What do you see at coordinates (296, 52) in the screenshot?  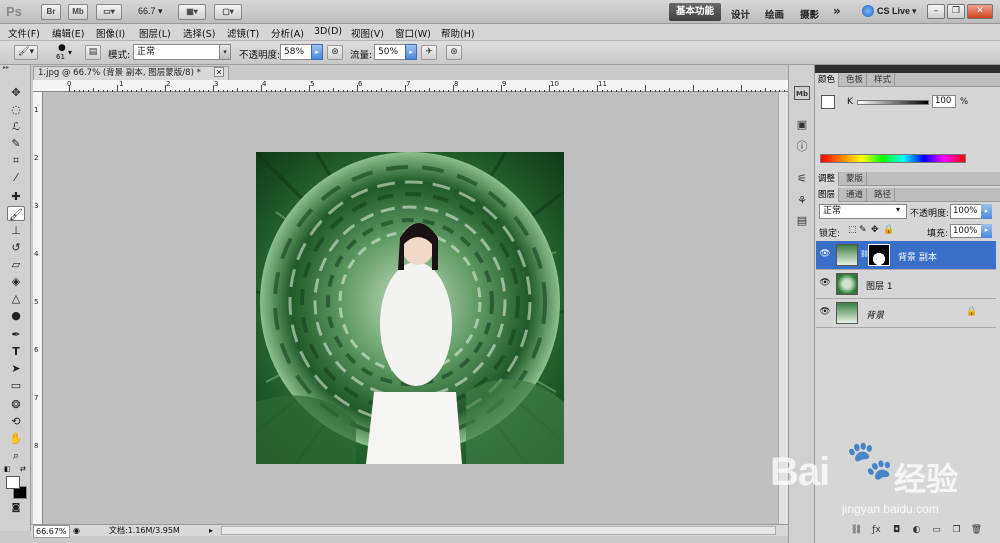 I see `opacity-input: 58%` at bounding box center [296, 52].